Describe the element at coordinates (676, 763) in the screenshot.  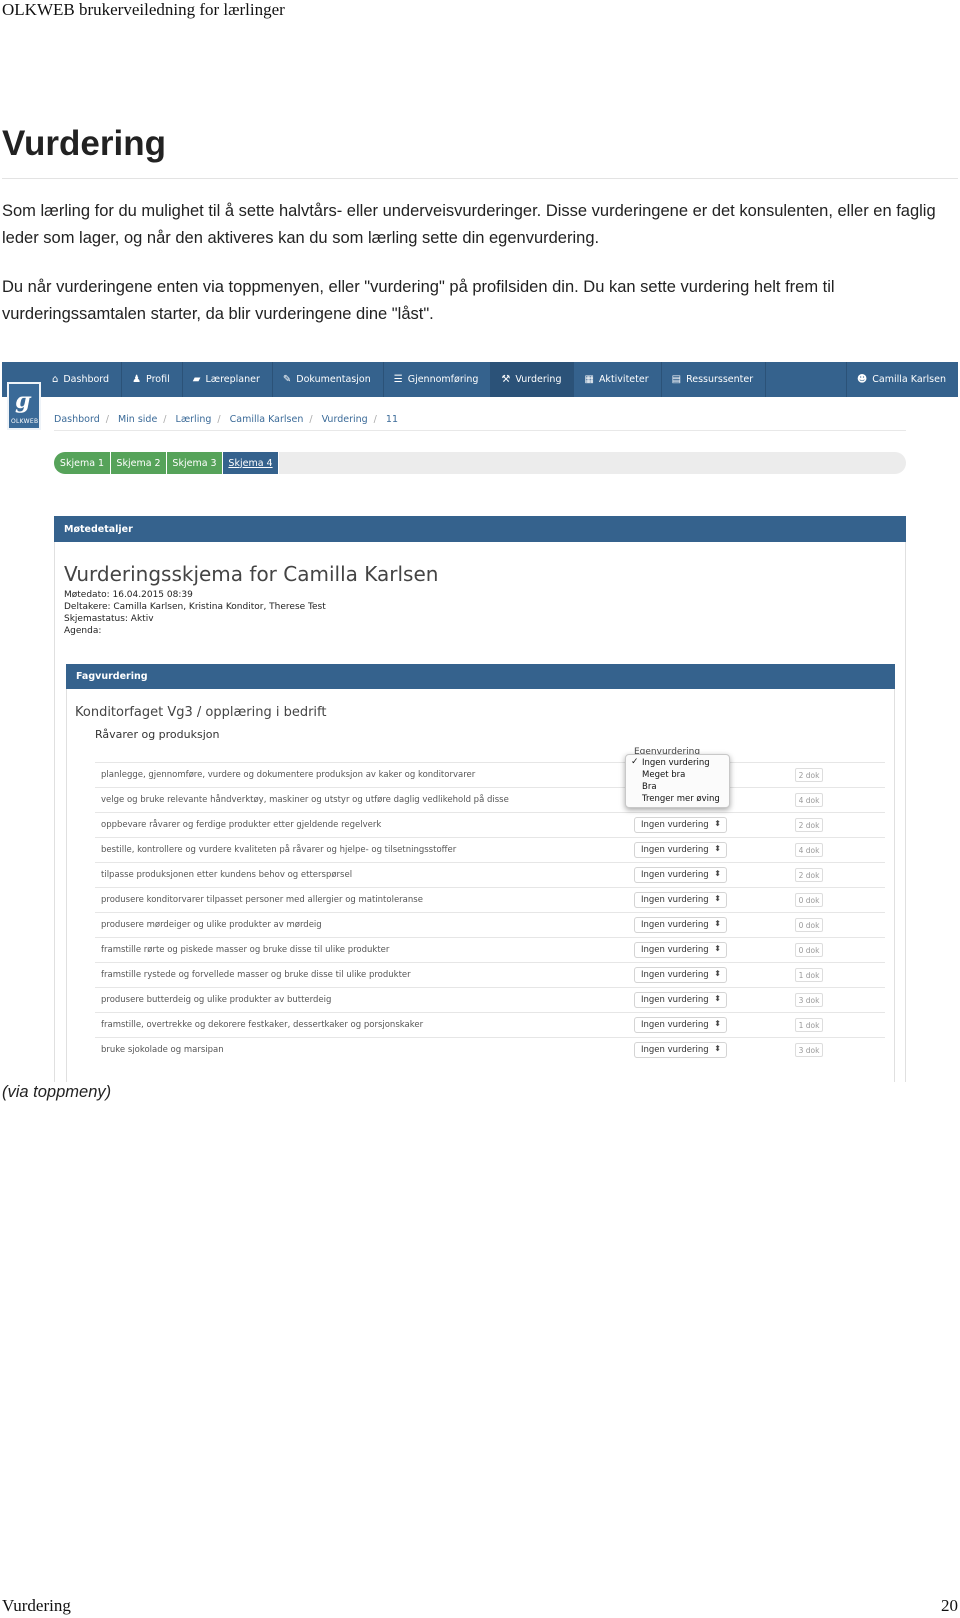
I see `option-ingen-vurdering: Ingen vurdering` at that location.